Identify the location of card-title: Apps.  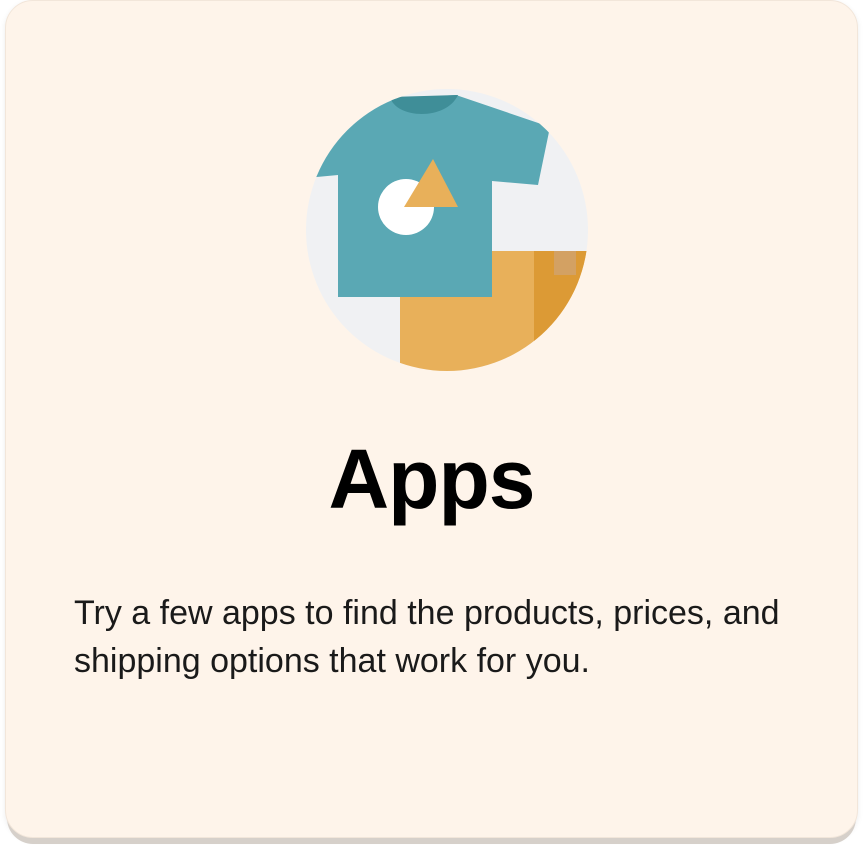
(432, 479).